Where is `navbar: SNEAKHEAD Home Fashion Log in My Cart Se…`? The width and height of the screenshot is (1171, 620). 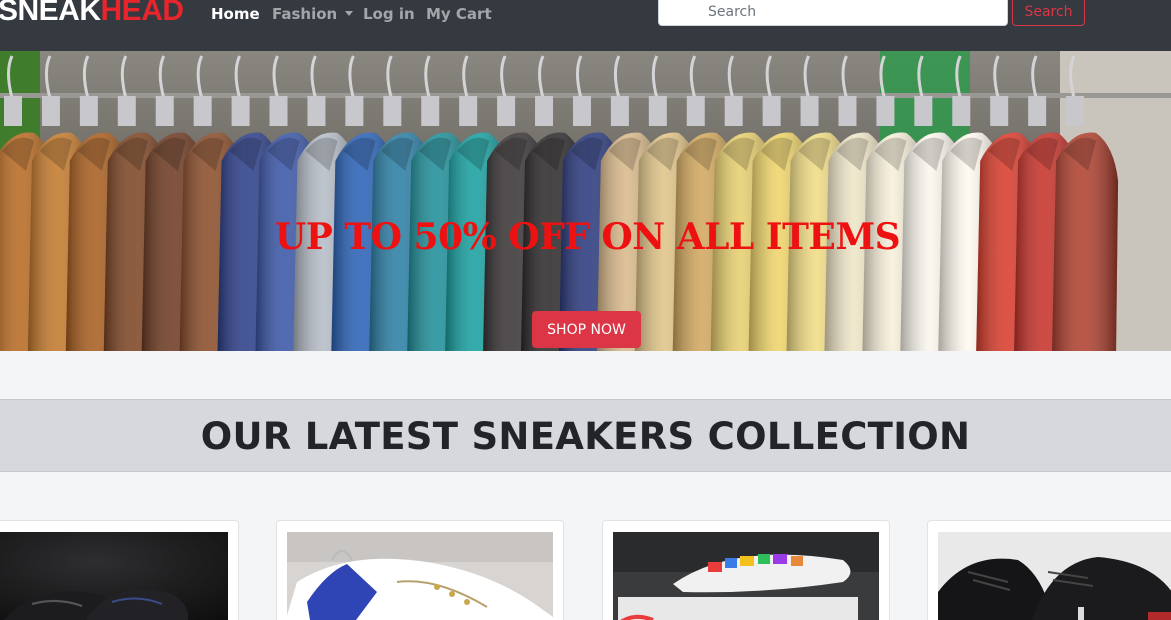 navbar: SNEAKHEAD Home Fashion Log in My Cart Se… is located at coordinates (585, 25).